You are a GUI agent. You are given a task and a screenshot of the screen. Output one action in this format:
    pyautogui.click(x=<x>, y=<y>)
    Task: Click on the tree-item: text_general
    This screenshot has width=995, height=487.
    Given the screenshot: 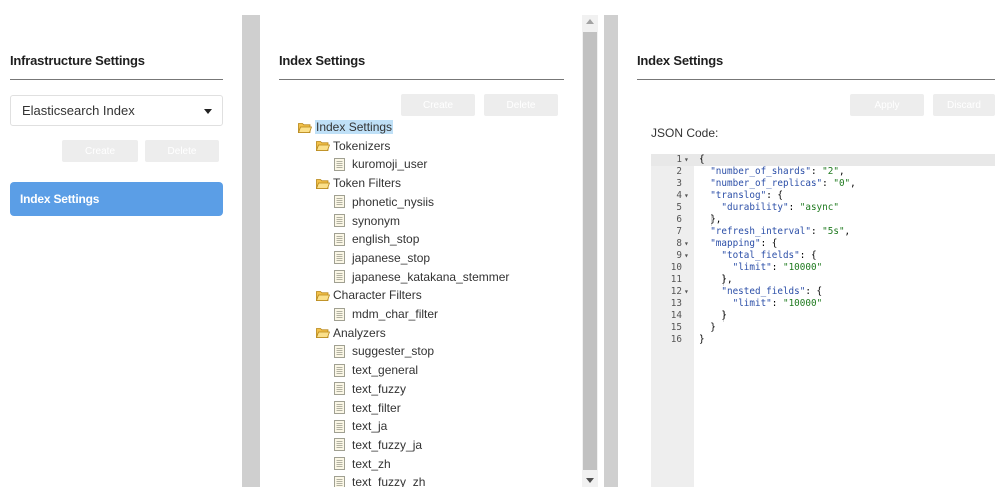 What is the action you would take?
    pyautogui.click(x=376, y=370)
    